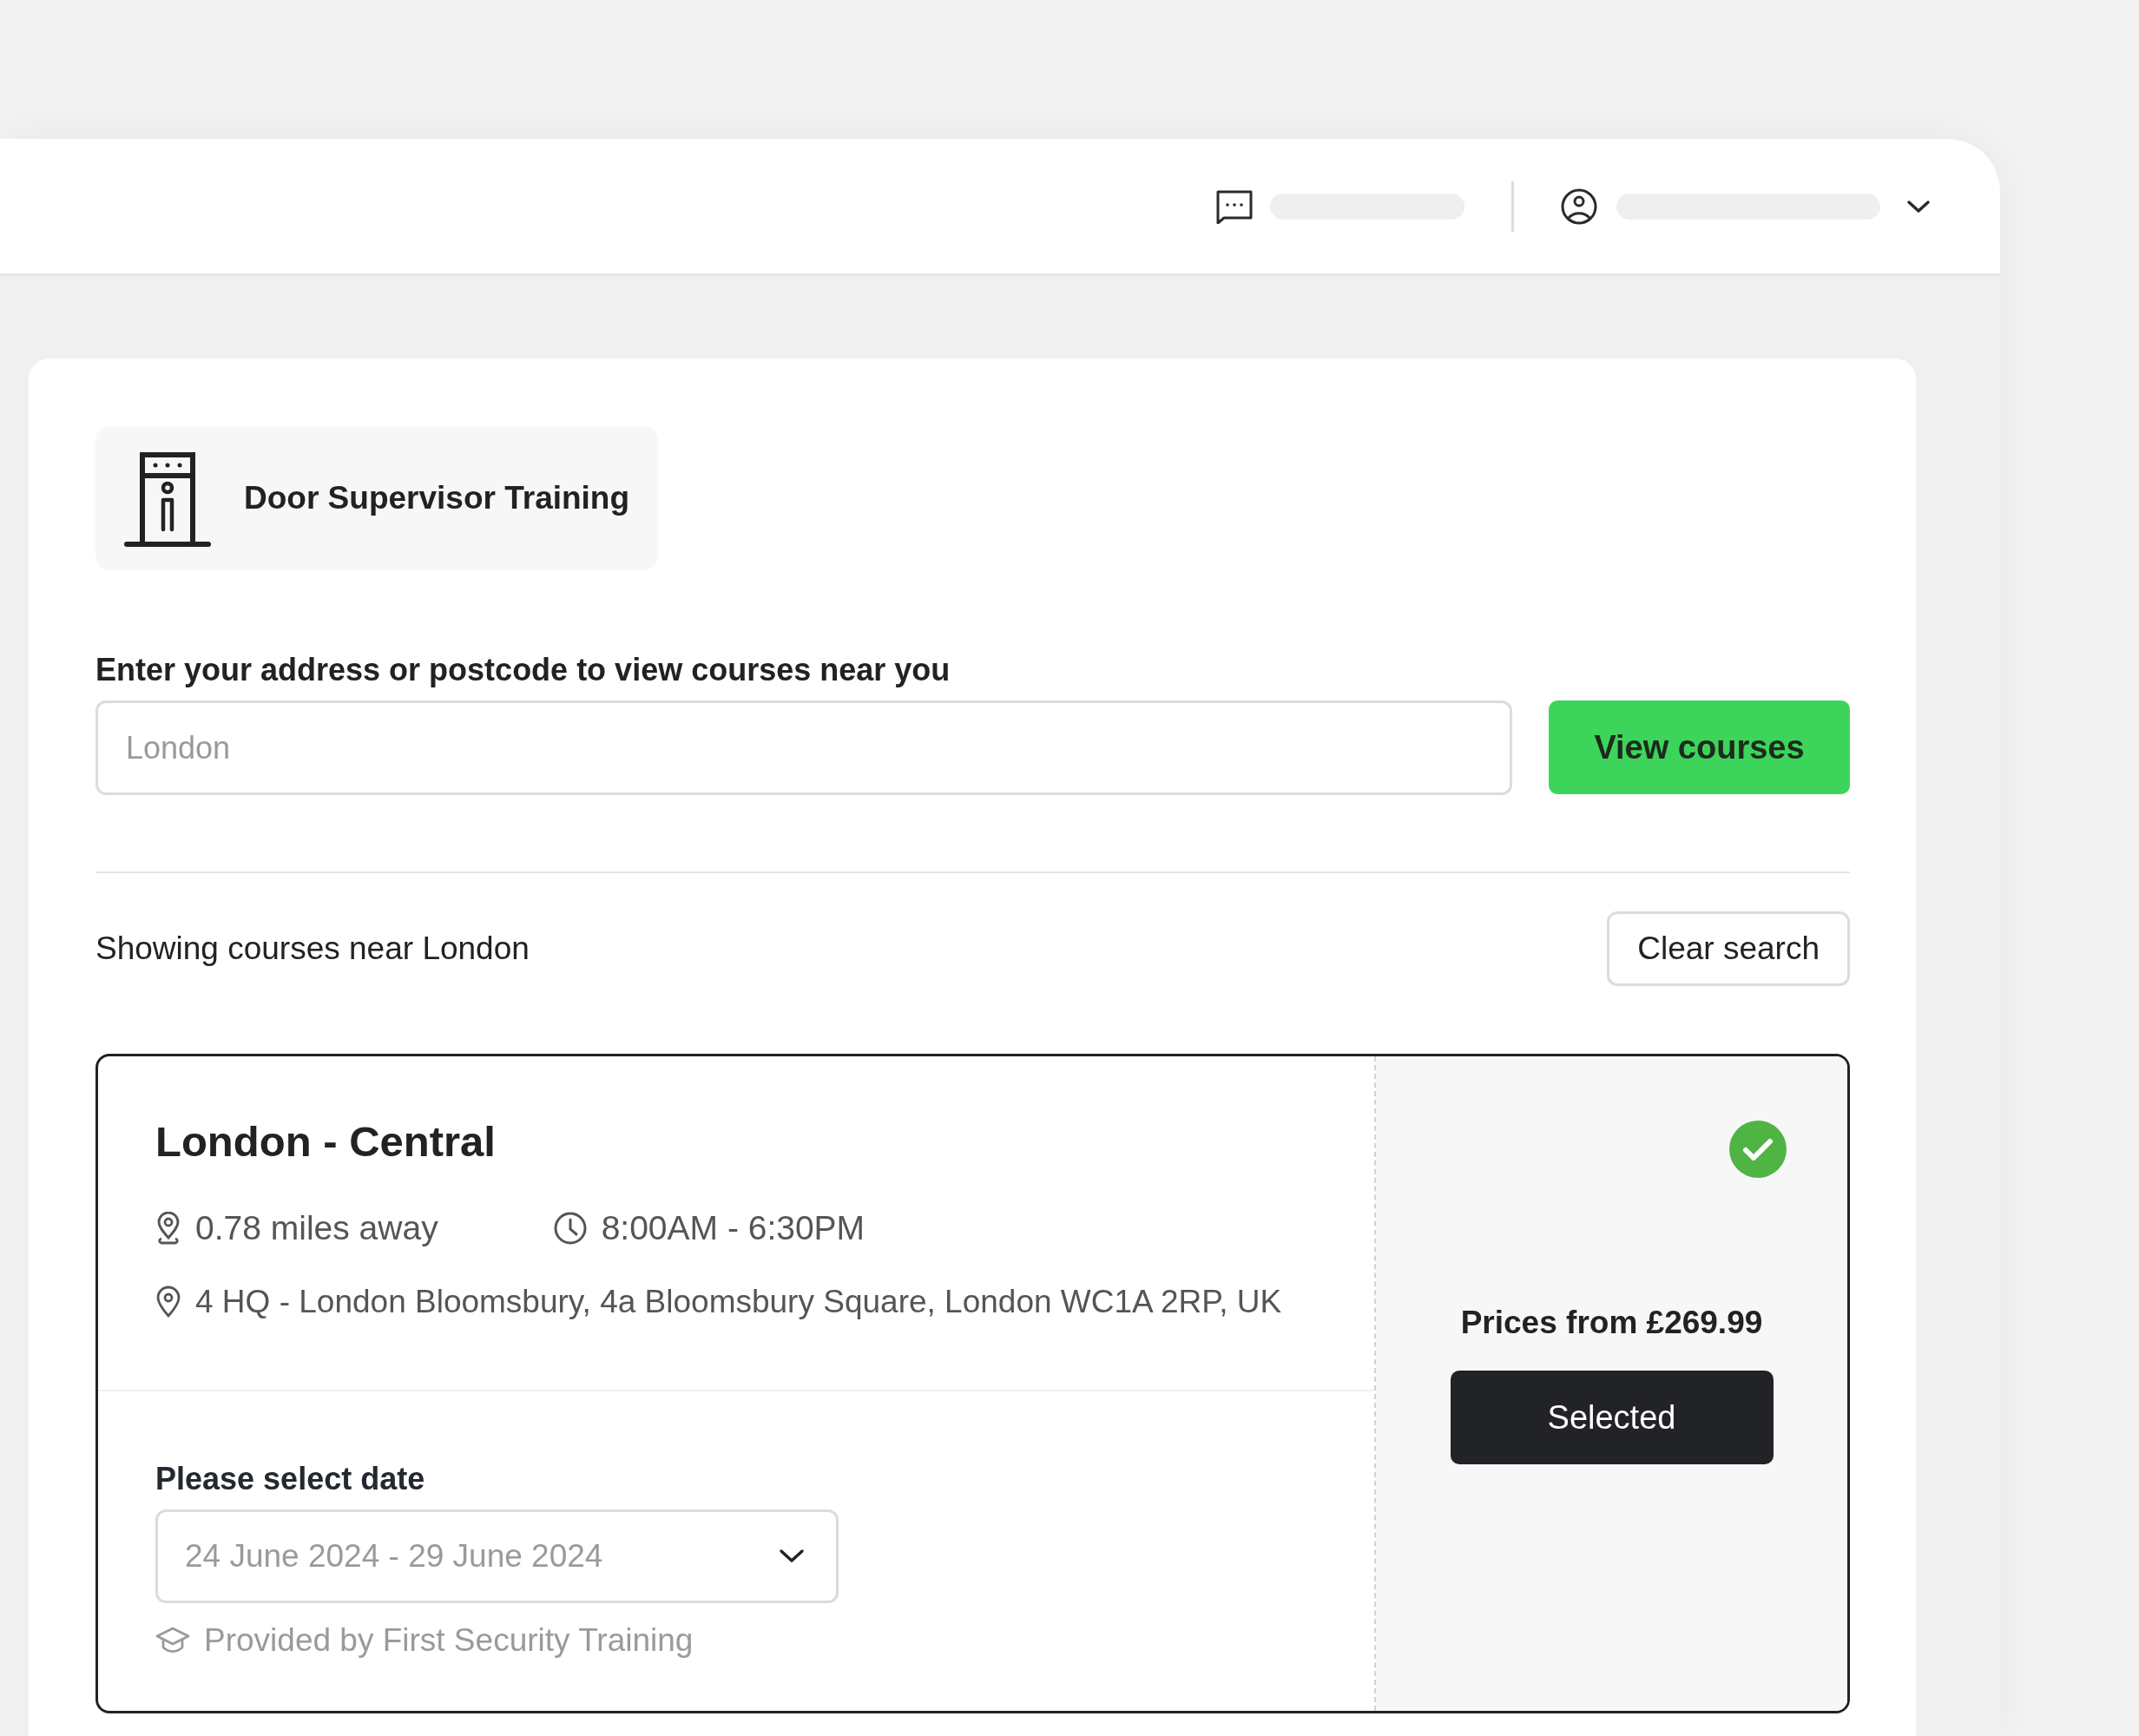 This screenshot has height=1736, width=2139. Describe the element at coordinates (326, 1141) in the screenshot. I see `course-location-title: London - Central` at that location.